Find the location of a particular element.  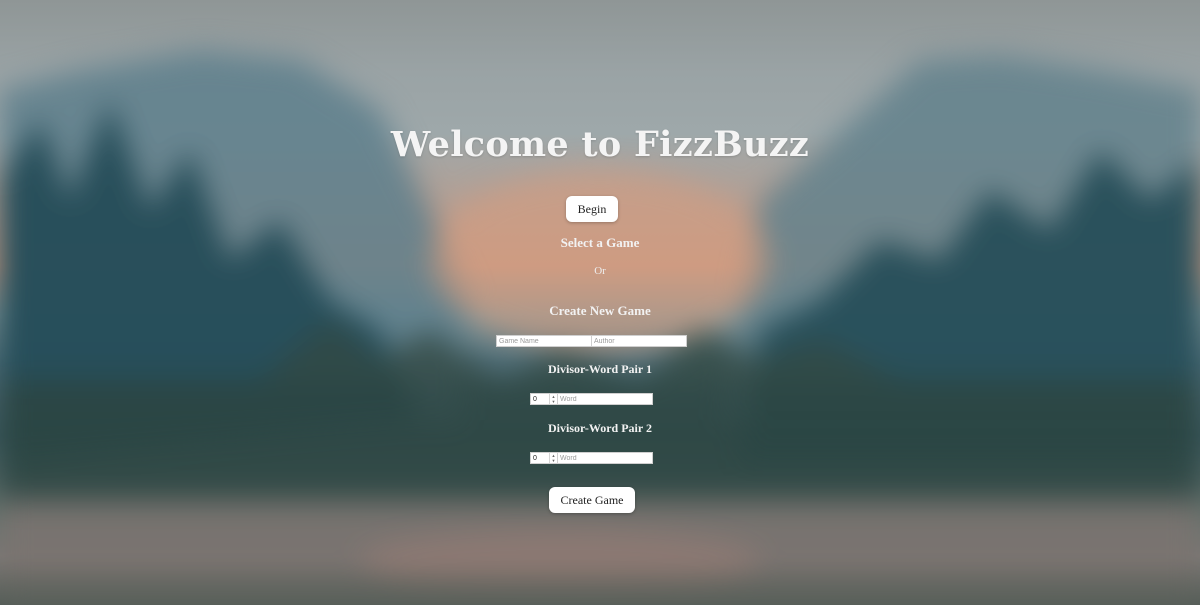

page-title: Welcome to FizzBuzz is located at coordinates (600, 144).